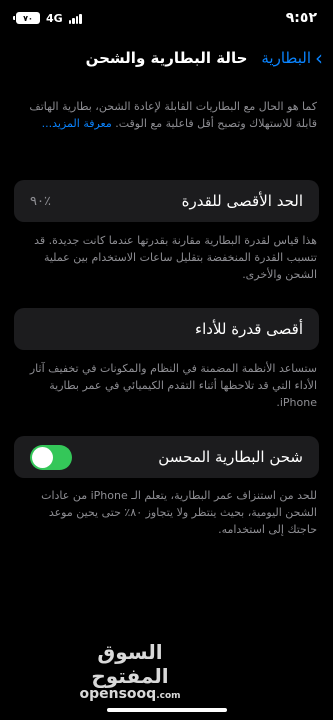  I want to click on toggle-knob, so click(42, 457).